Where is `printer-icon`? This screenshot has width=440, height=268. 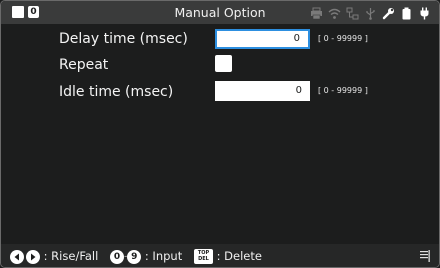 printer-icon is located at coordinates (316, 13).